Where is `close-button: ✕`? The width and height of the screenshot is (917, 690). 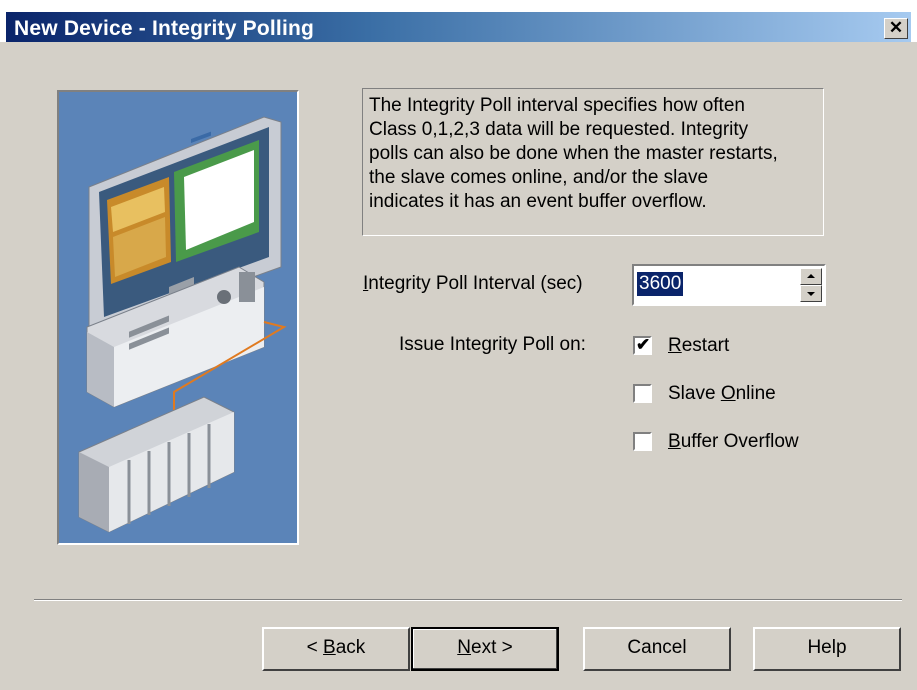 close-button: ✕ is located at coordinates (896, 28).